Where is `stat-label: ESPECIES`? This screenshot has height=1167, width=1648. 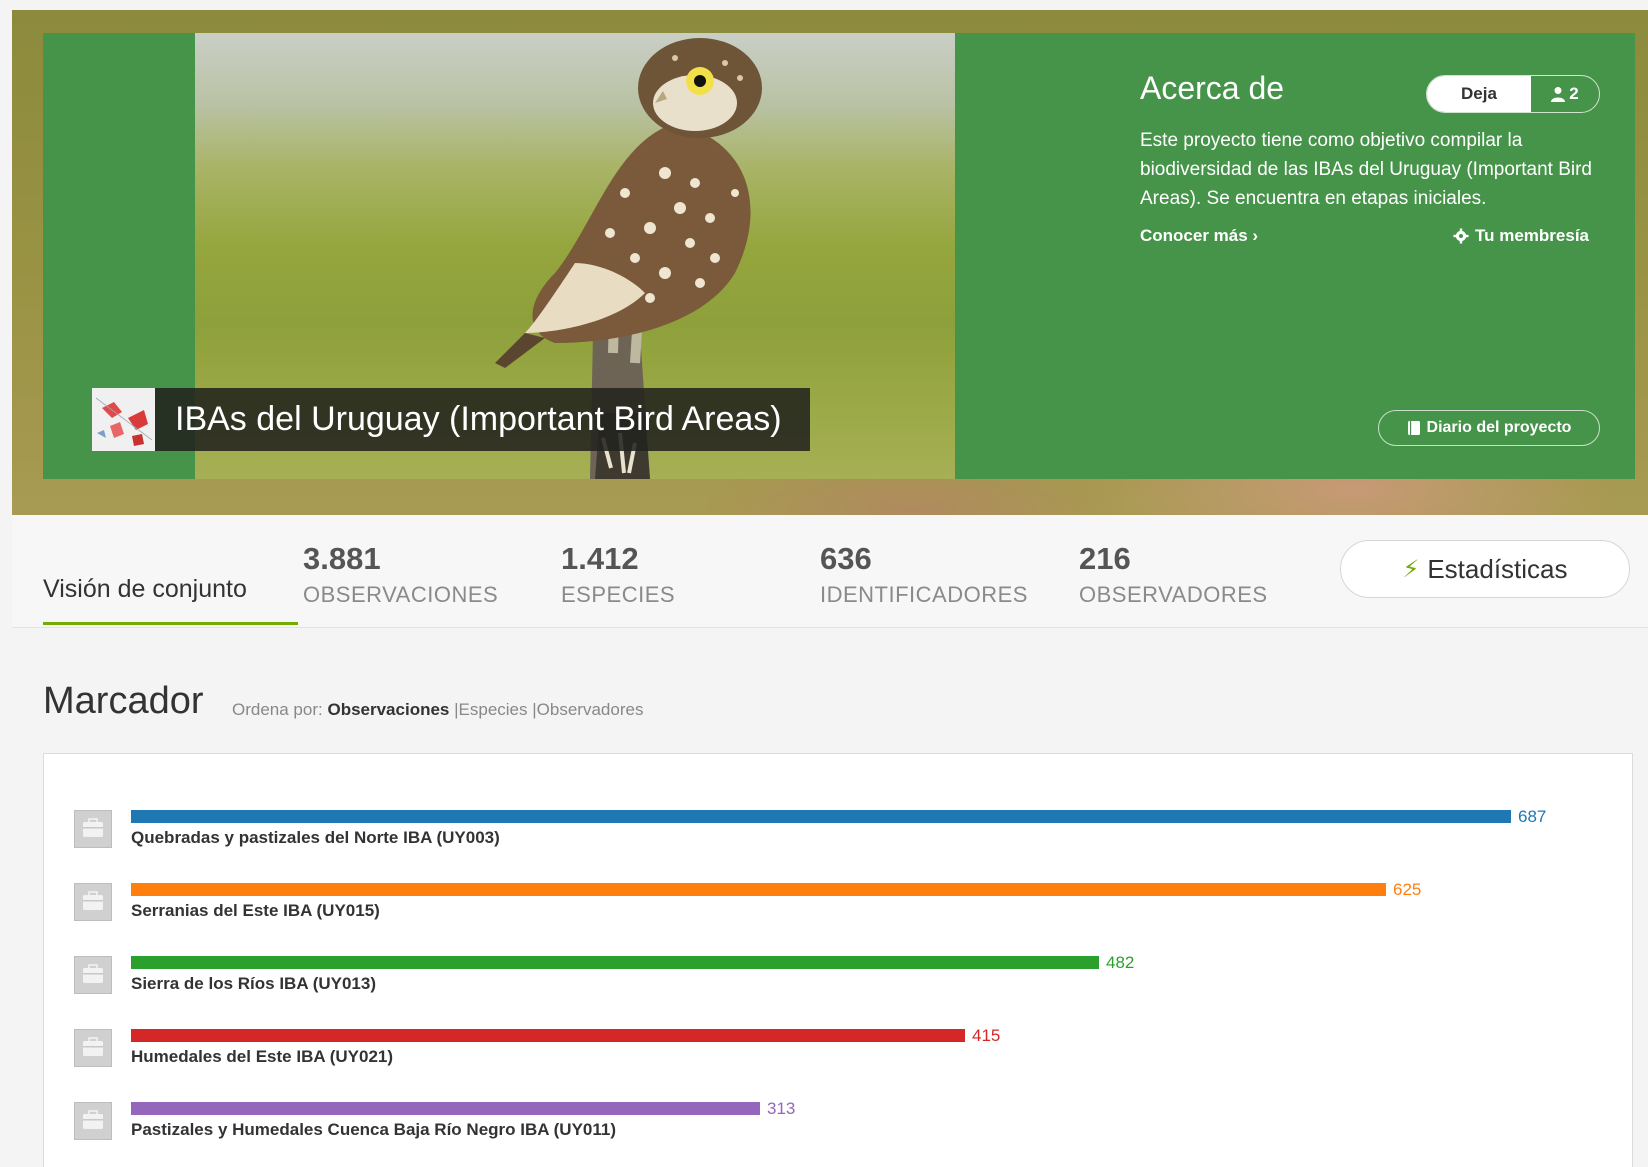
stat-label: ESPECIES is located at coordinates (618, 594).